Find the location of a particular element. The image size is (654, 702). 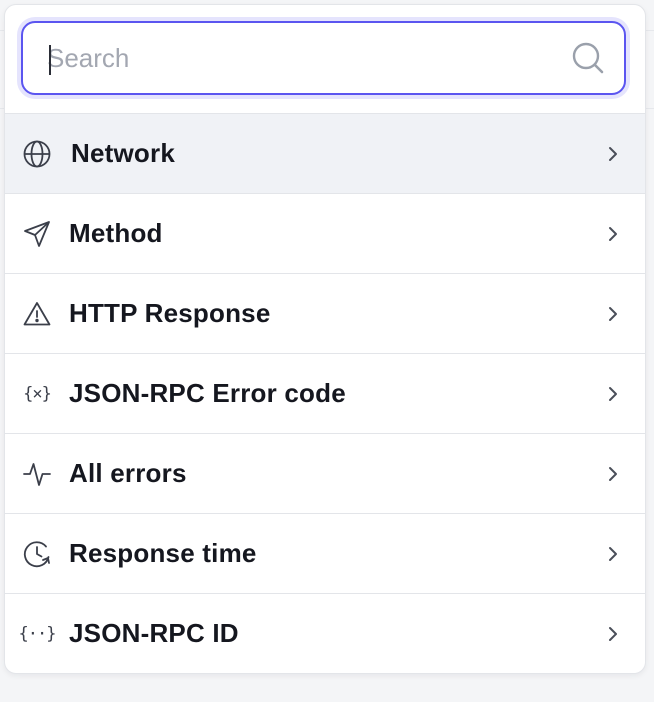

menu-item-json-rpc-id: {··} JSON-RPC ID is located at coordinates (325, 633).